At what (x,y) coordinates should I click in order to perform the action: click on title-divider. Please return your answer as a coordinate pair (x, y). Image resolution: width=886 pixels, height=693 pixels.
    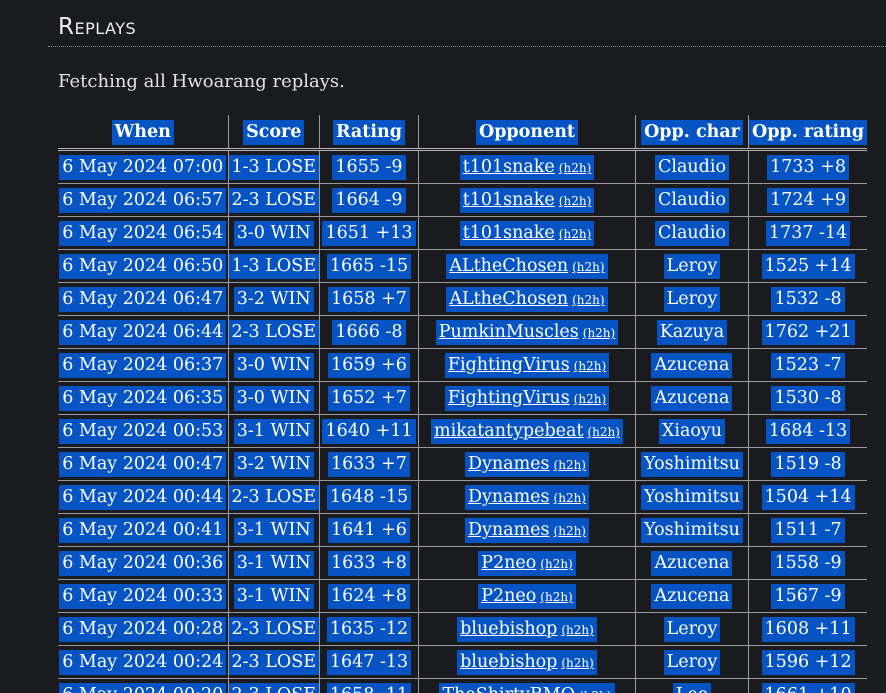
    Looking at the image, I should click on (467, 46).